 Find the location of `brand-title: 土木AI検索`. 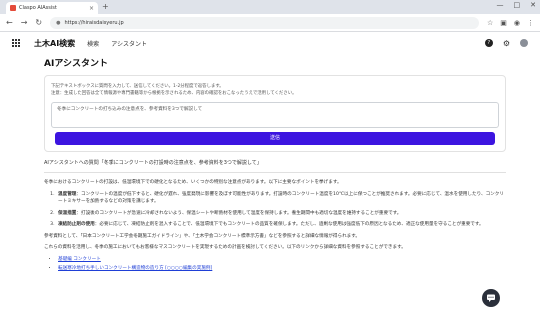

brand-title: 土木AI検索 is located at coordinates (54, 43).